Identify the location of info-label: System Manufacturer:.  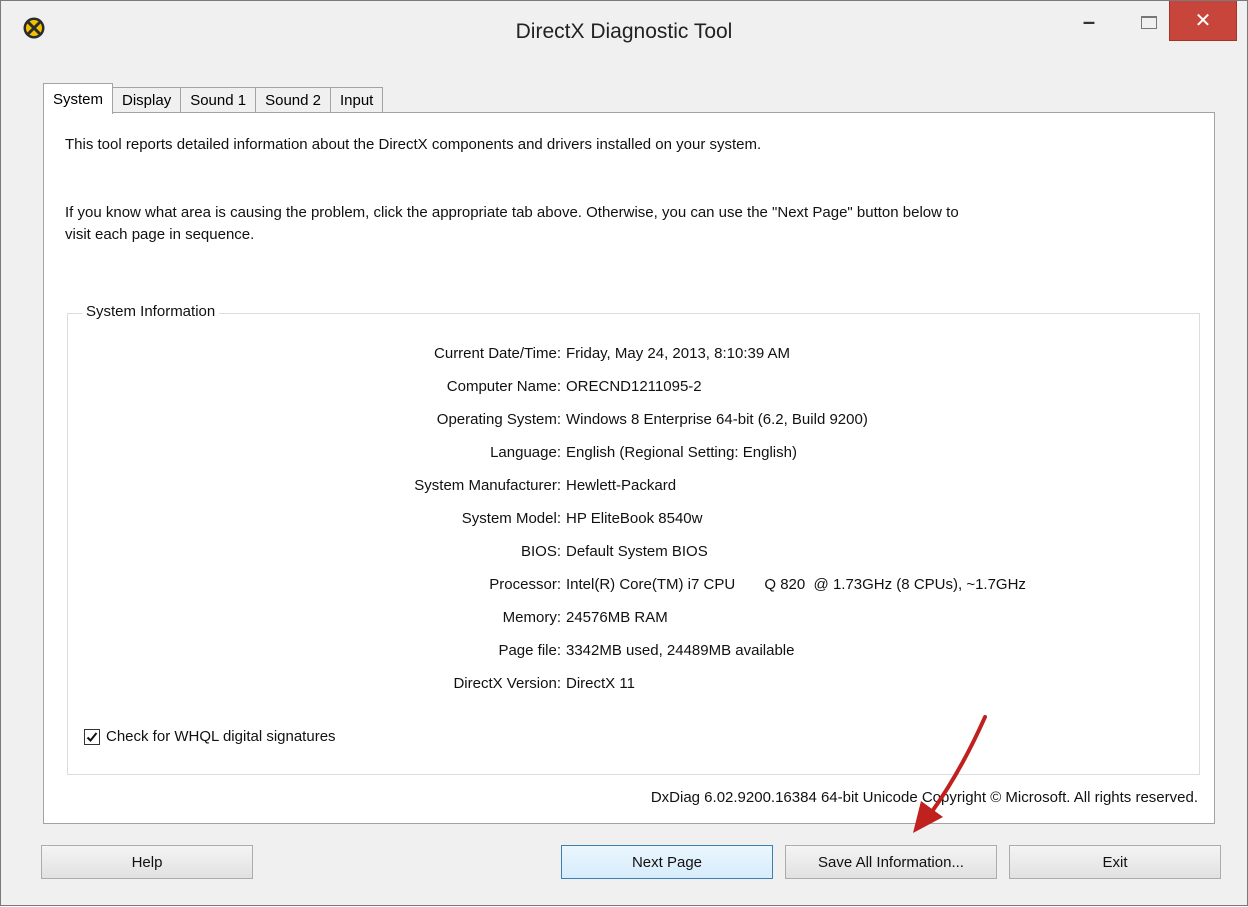
(487, 485).